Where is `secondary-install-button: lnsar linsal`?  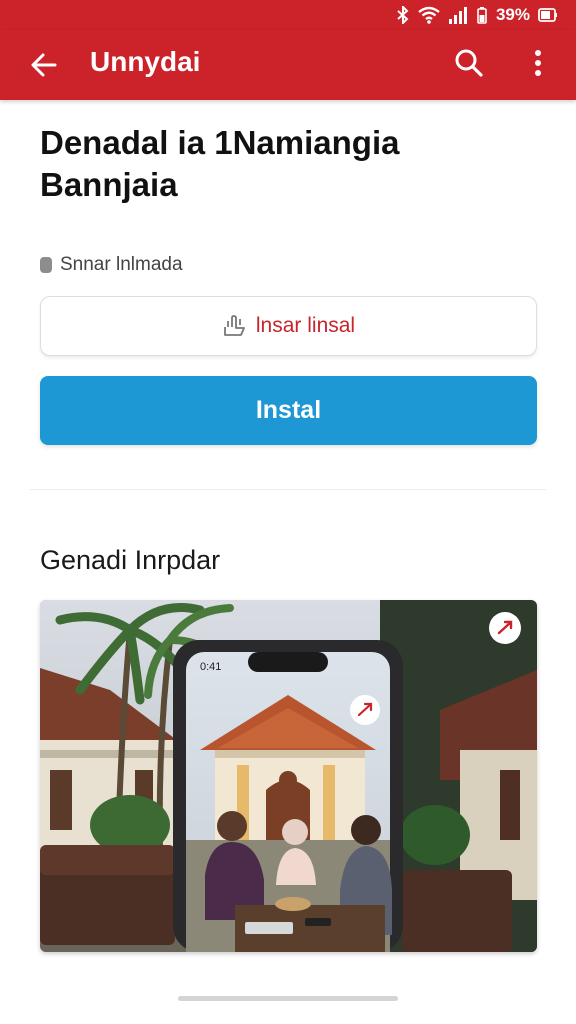
secondary-install-button: lnsar linsal is located at coordinates (288, 326).